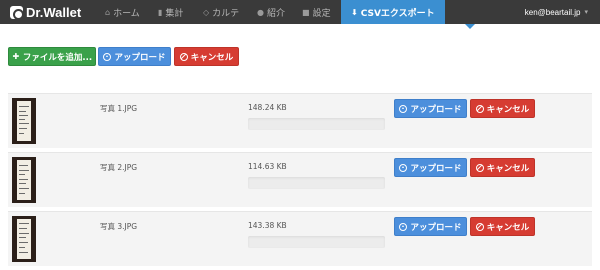 The image size is (600, 270). Describe the element at coordinates (586, 12) in the screenshot. I see `chevron-down-icon: ▾` at that location.